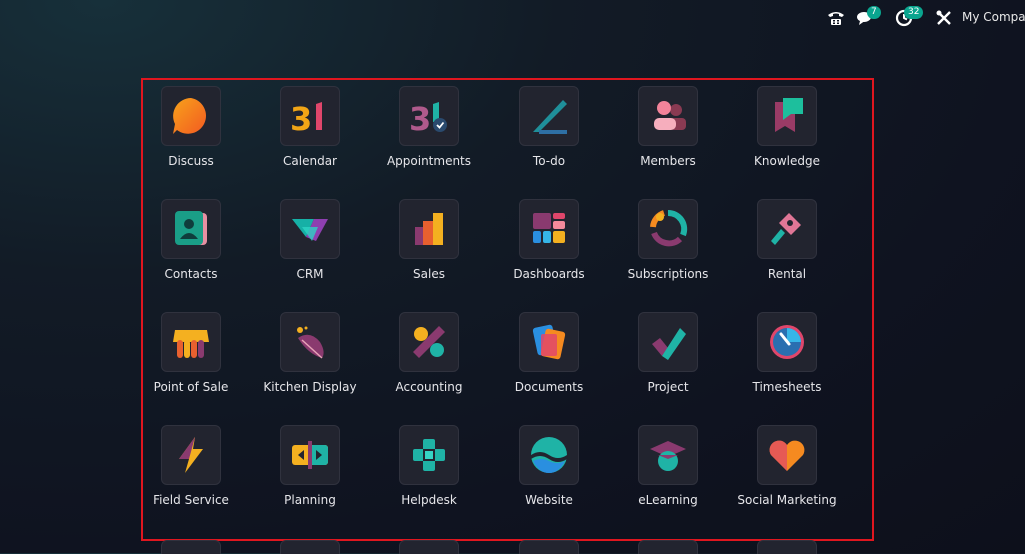 Image resolution: width=1025 pixels, height=554 pixels. I want to click on planning-icon, so click(310, 455).